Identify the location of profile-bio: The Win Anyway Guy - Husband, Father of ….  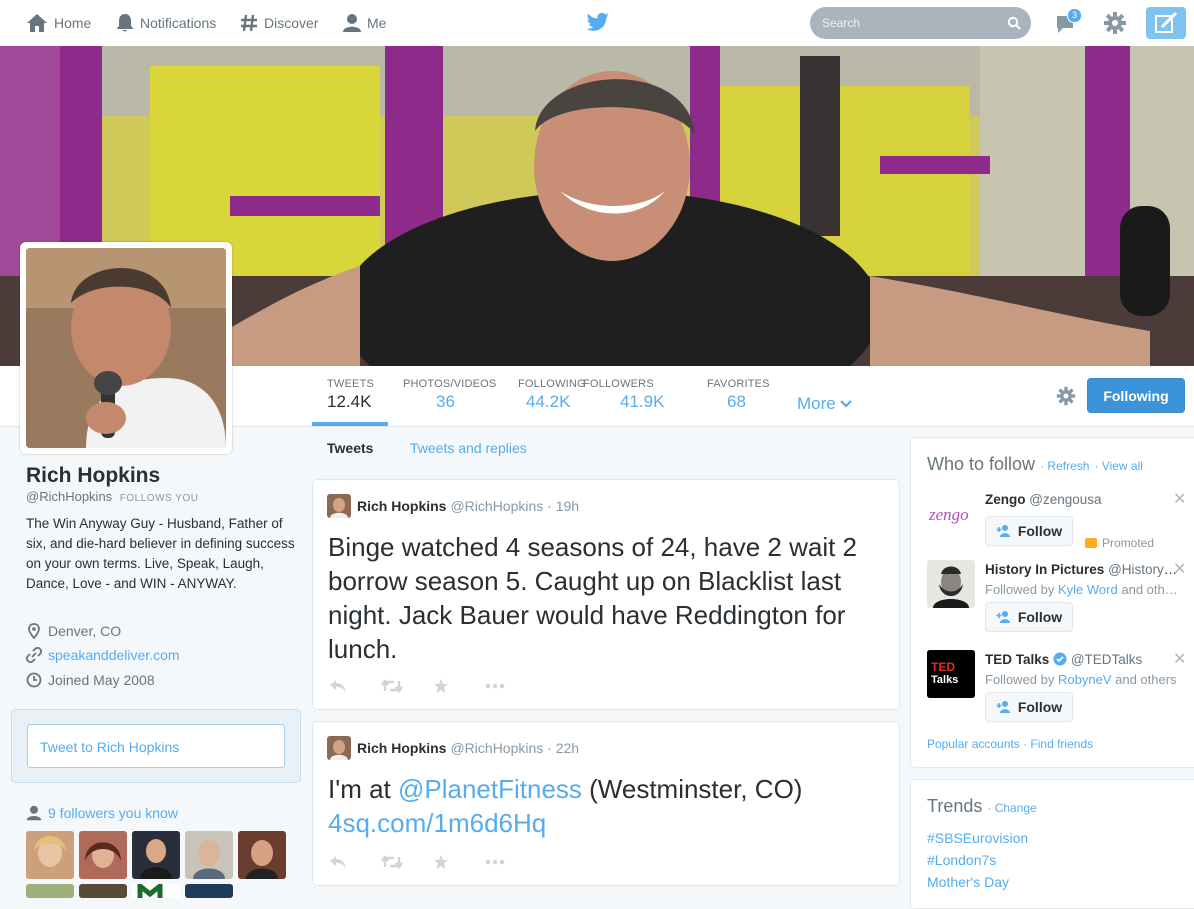
(160, 553).